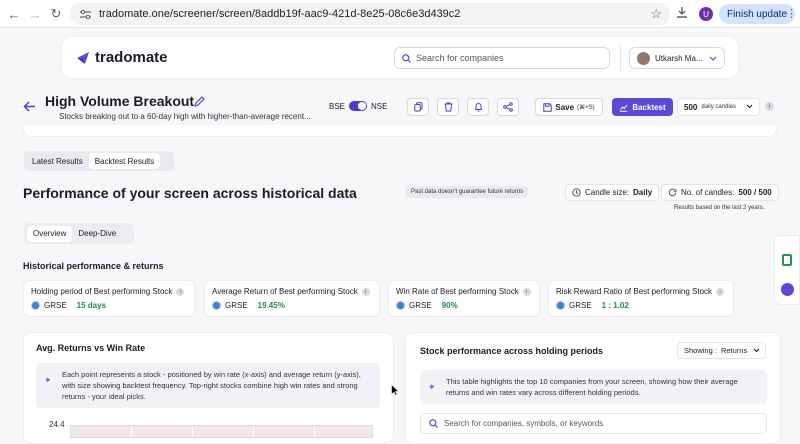 Image resolution: width=800 pixels, height=444 pixels. I want to click on bookmark-star-icon: ☆, so click(656, 14).